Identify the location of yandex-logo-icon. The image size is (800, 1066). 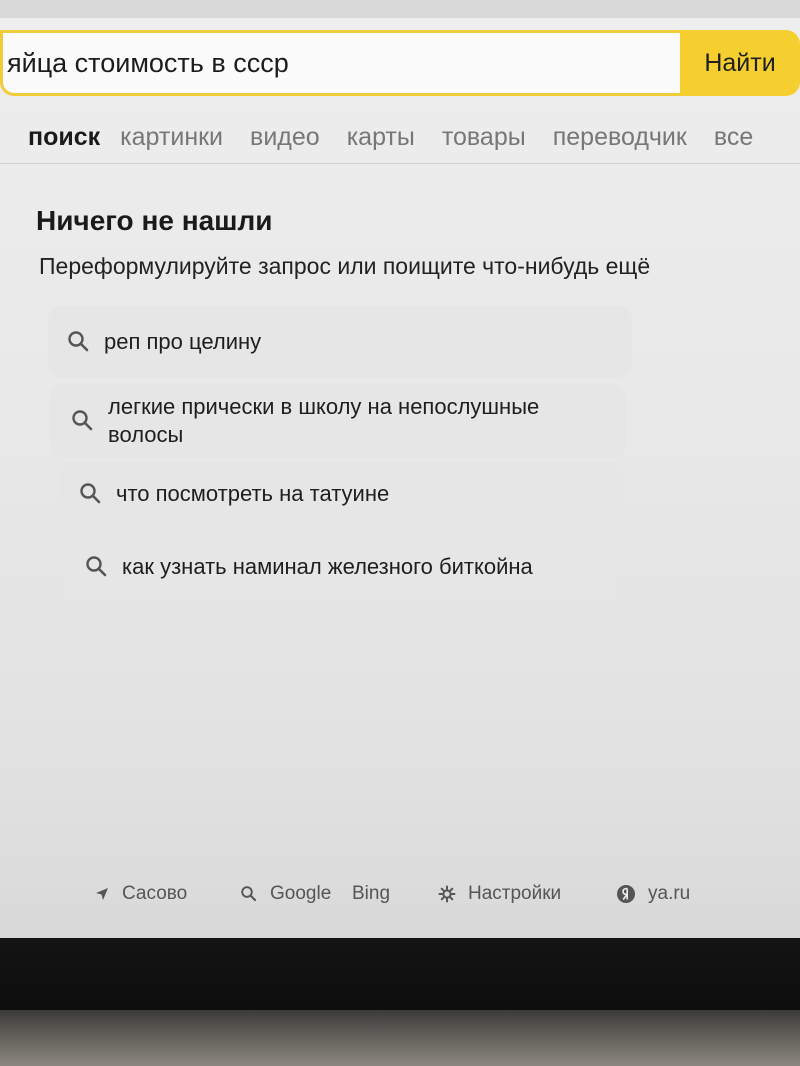
(626, 894).